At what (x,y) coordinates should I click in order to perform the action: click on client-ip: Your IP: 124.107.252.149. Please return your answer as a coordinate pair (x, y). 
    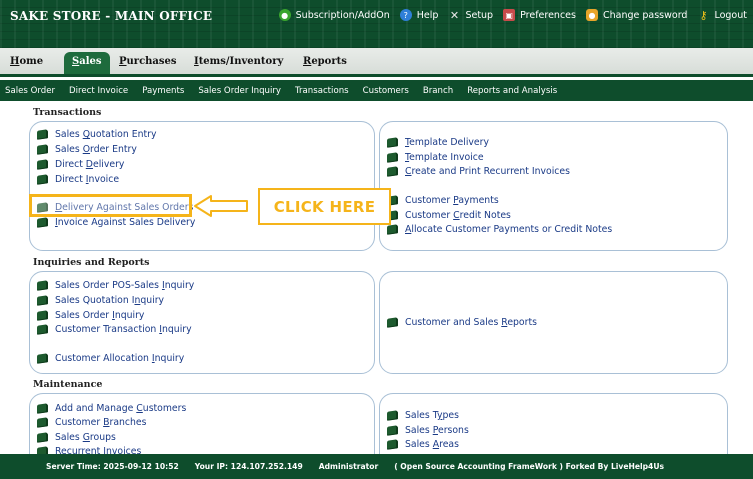
    Looking at the image, I should click on (248, 466).